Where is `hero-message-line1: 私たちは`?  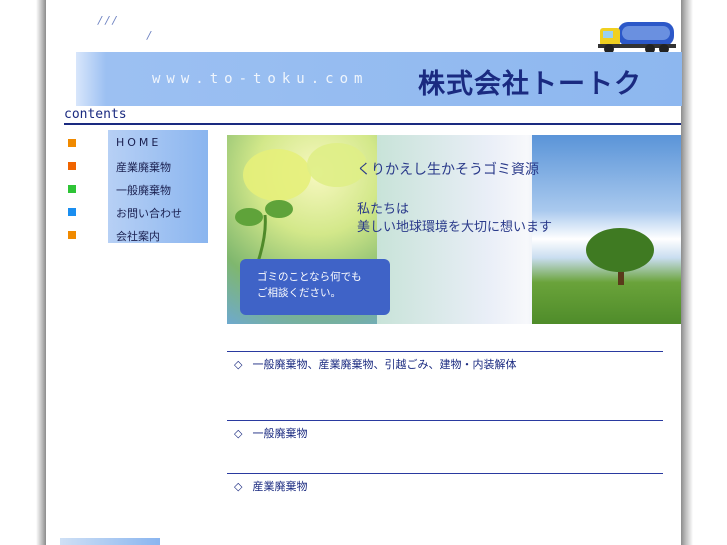 hero-message-line1: 私たちは is located at coordinates (383, 209).